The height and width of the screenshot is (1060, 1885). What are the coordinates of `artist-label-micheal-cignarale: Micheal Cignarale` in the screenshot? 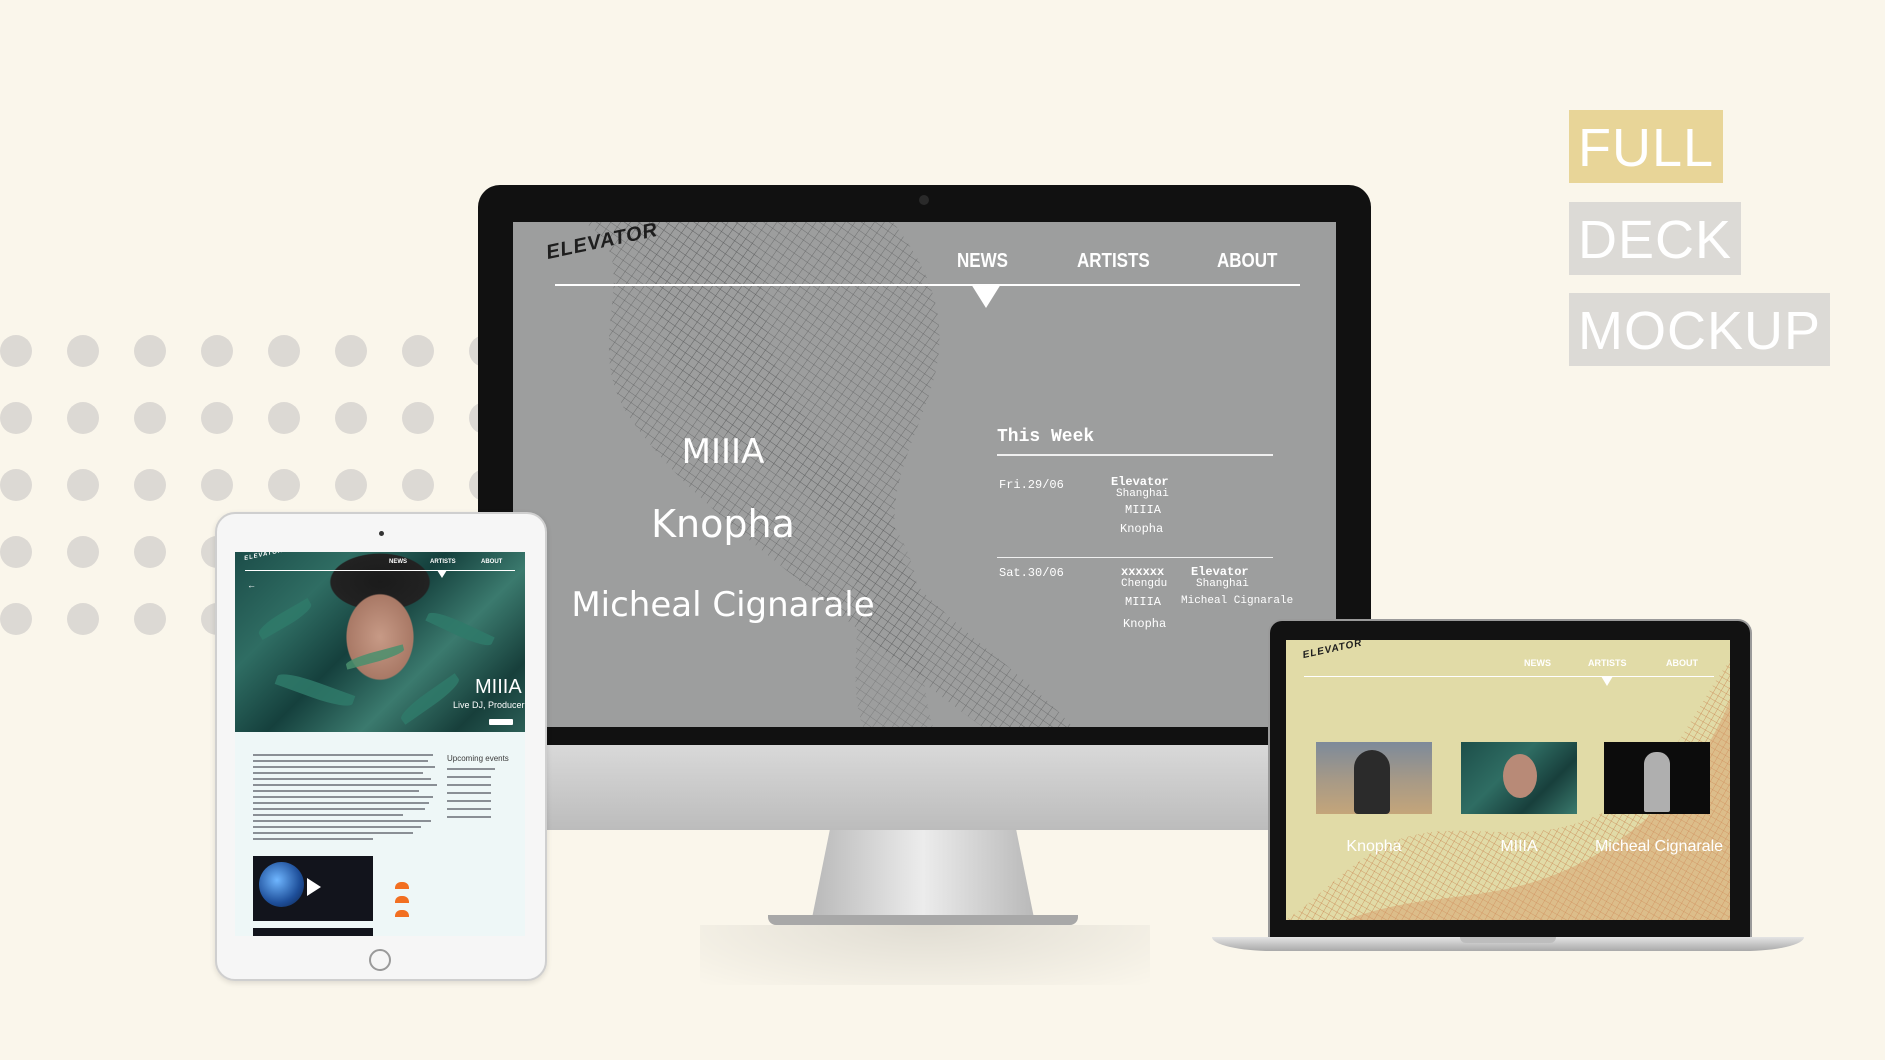 It's located at (1657, 847).